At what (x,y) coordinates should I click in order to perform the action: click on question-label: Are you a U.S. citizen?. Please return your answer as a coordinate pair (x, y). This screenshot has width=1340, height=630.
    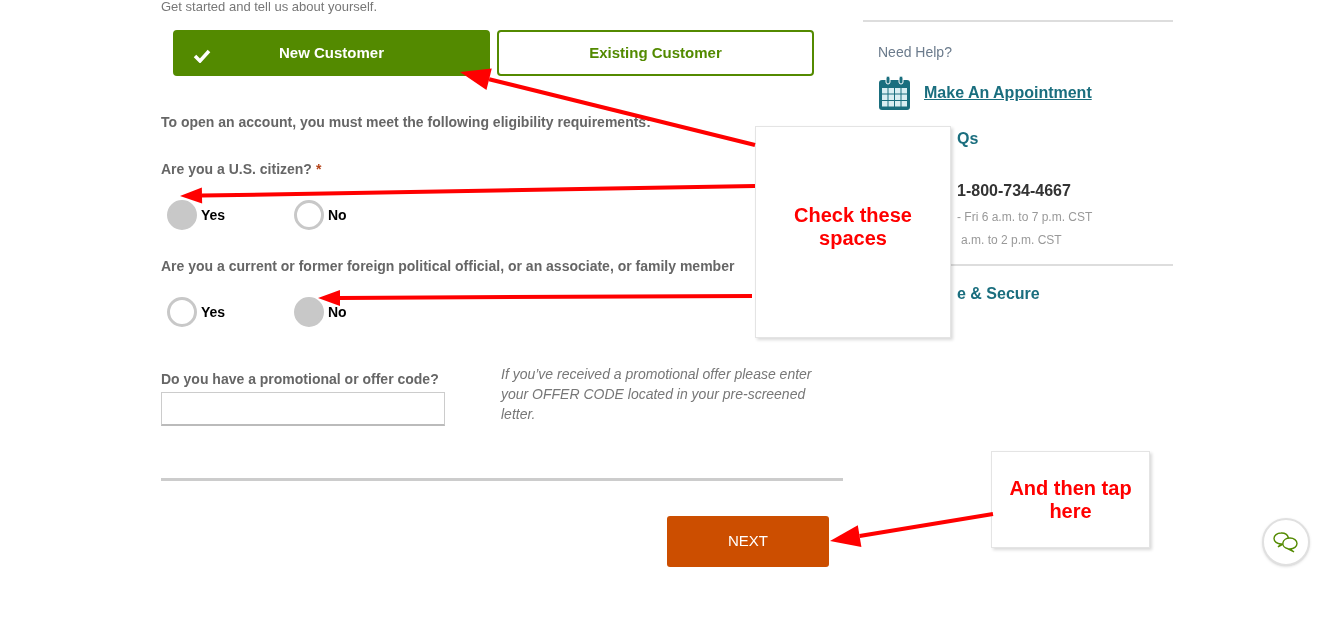
    Looking at the image, I should click on (236, 169).